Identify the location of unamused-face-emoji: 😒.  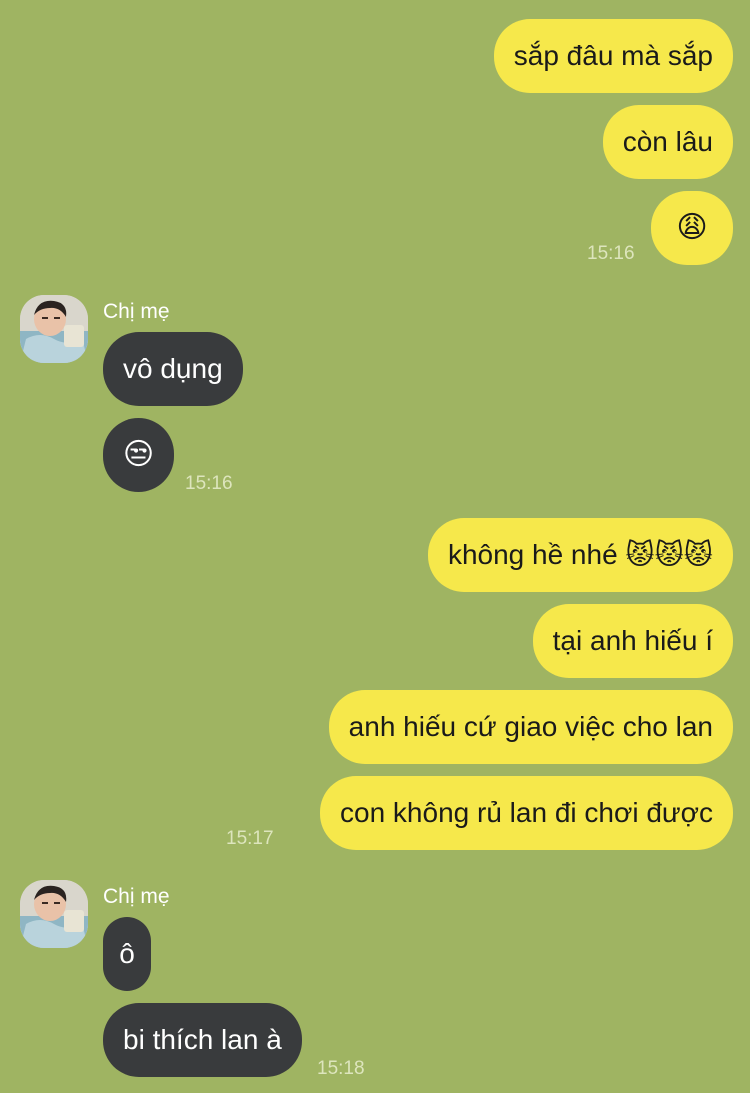
(138, 454).